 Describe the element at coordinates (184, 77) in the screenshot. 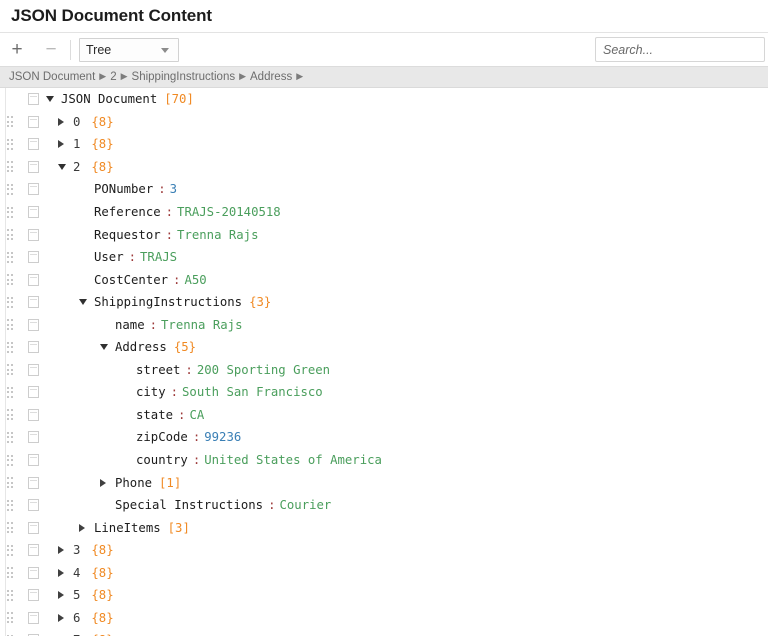

I see `breadcrumb-item: ShippingInstructions` at that location.